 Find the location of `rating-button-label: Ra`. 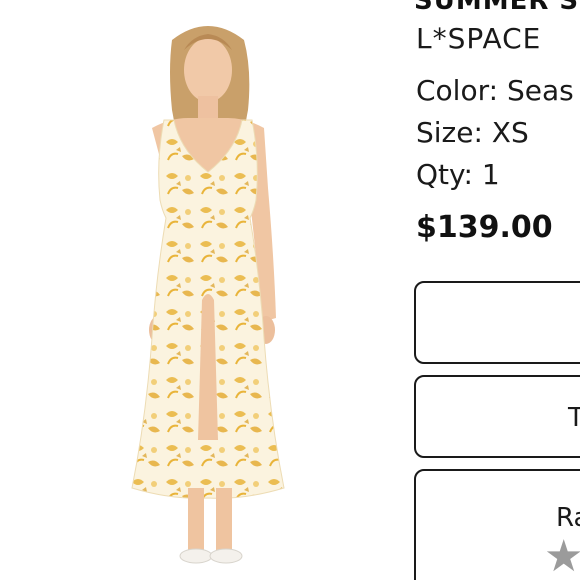

rating-button-label: Ra is located at coordinates (568, 518).